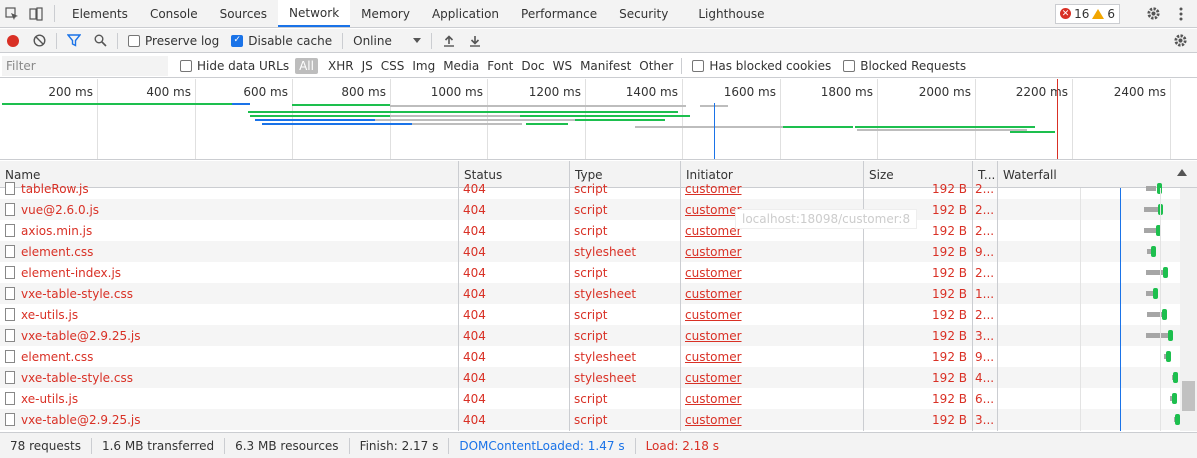 Image resolution: width=1197 pixels, height=458 pixels. Describe the element at coordinates (85, 65) in the screenshot. I see `filter-input` at that location.